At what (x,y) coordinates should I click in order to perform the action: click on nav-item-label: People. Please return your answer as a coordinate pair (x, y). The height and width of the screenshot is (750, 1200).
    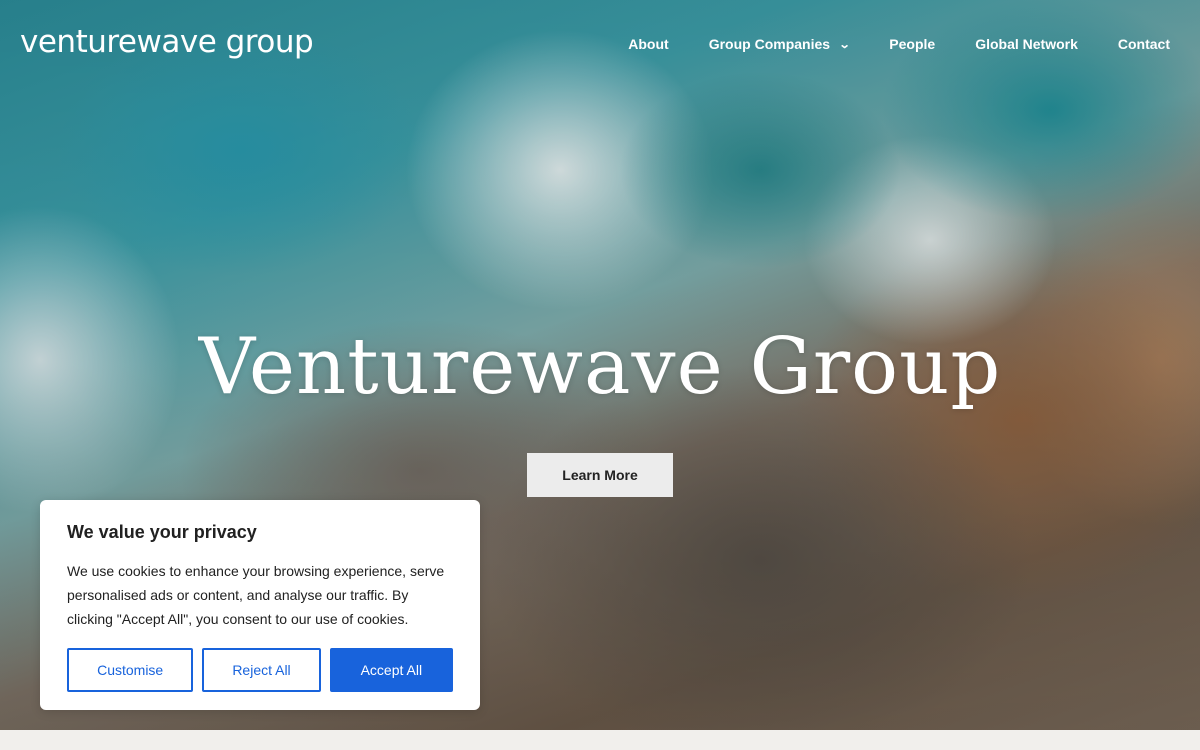
    Looking at the image, I should click on (912, 44).